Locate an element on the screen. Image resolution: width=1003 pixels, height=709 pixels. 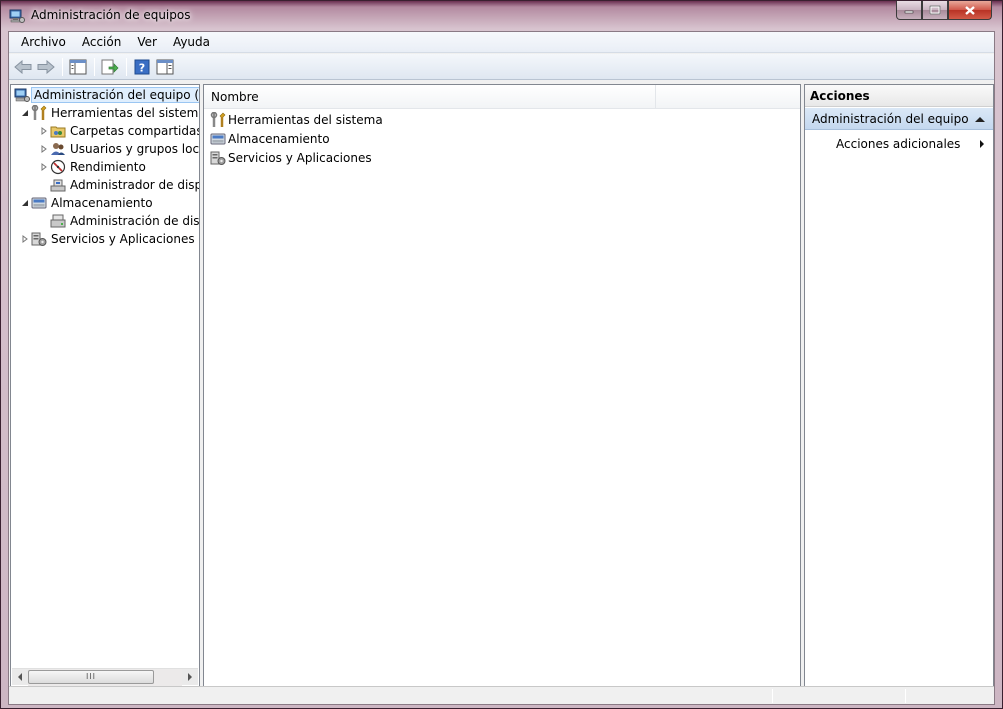
tree-item-disk-management: Administración de discos is located at coordinates (119, 221).